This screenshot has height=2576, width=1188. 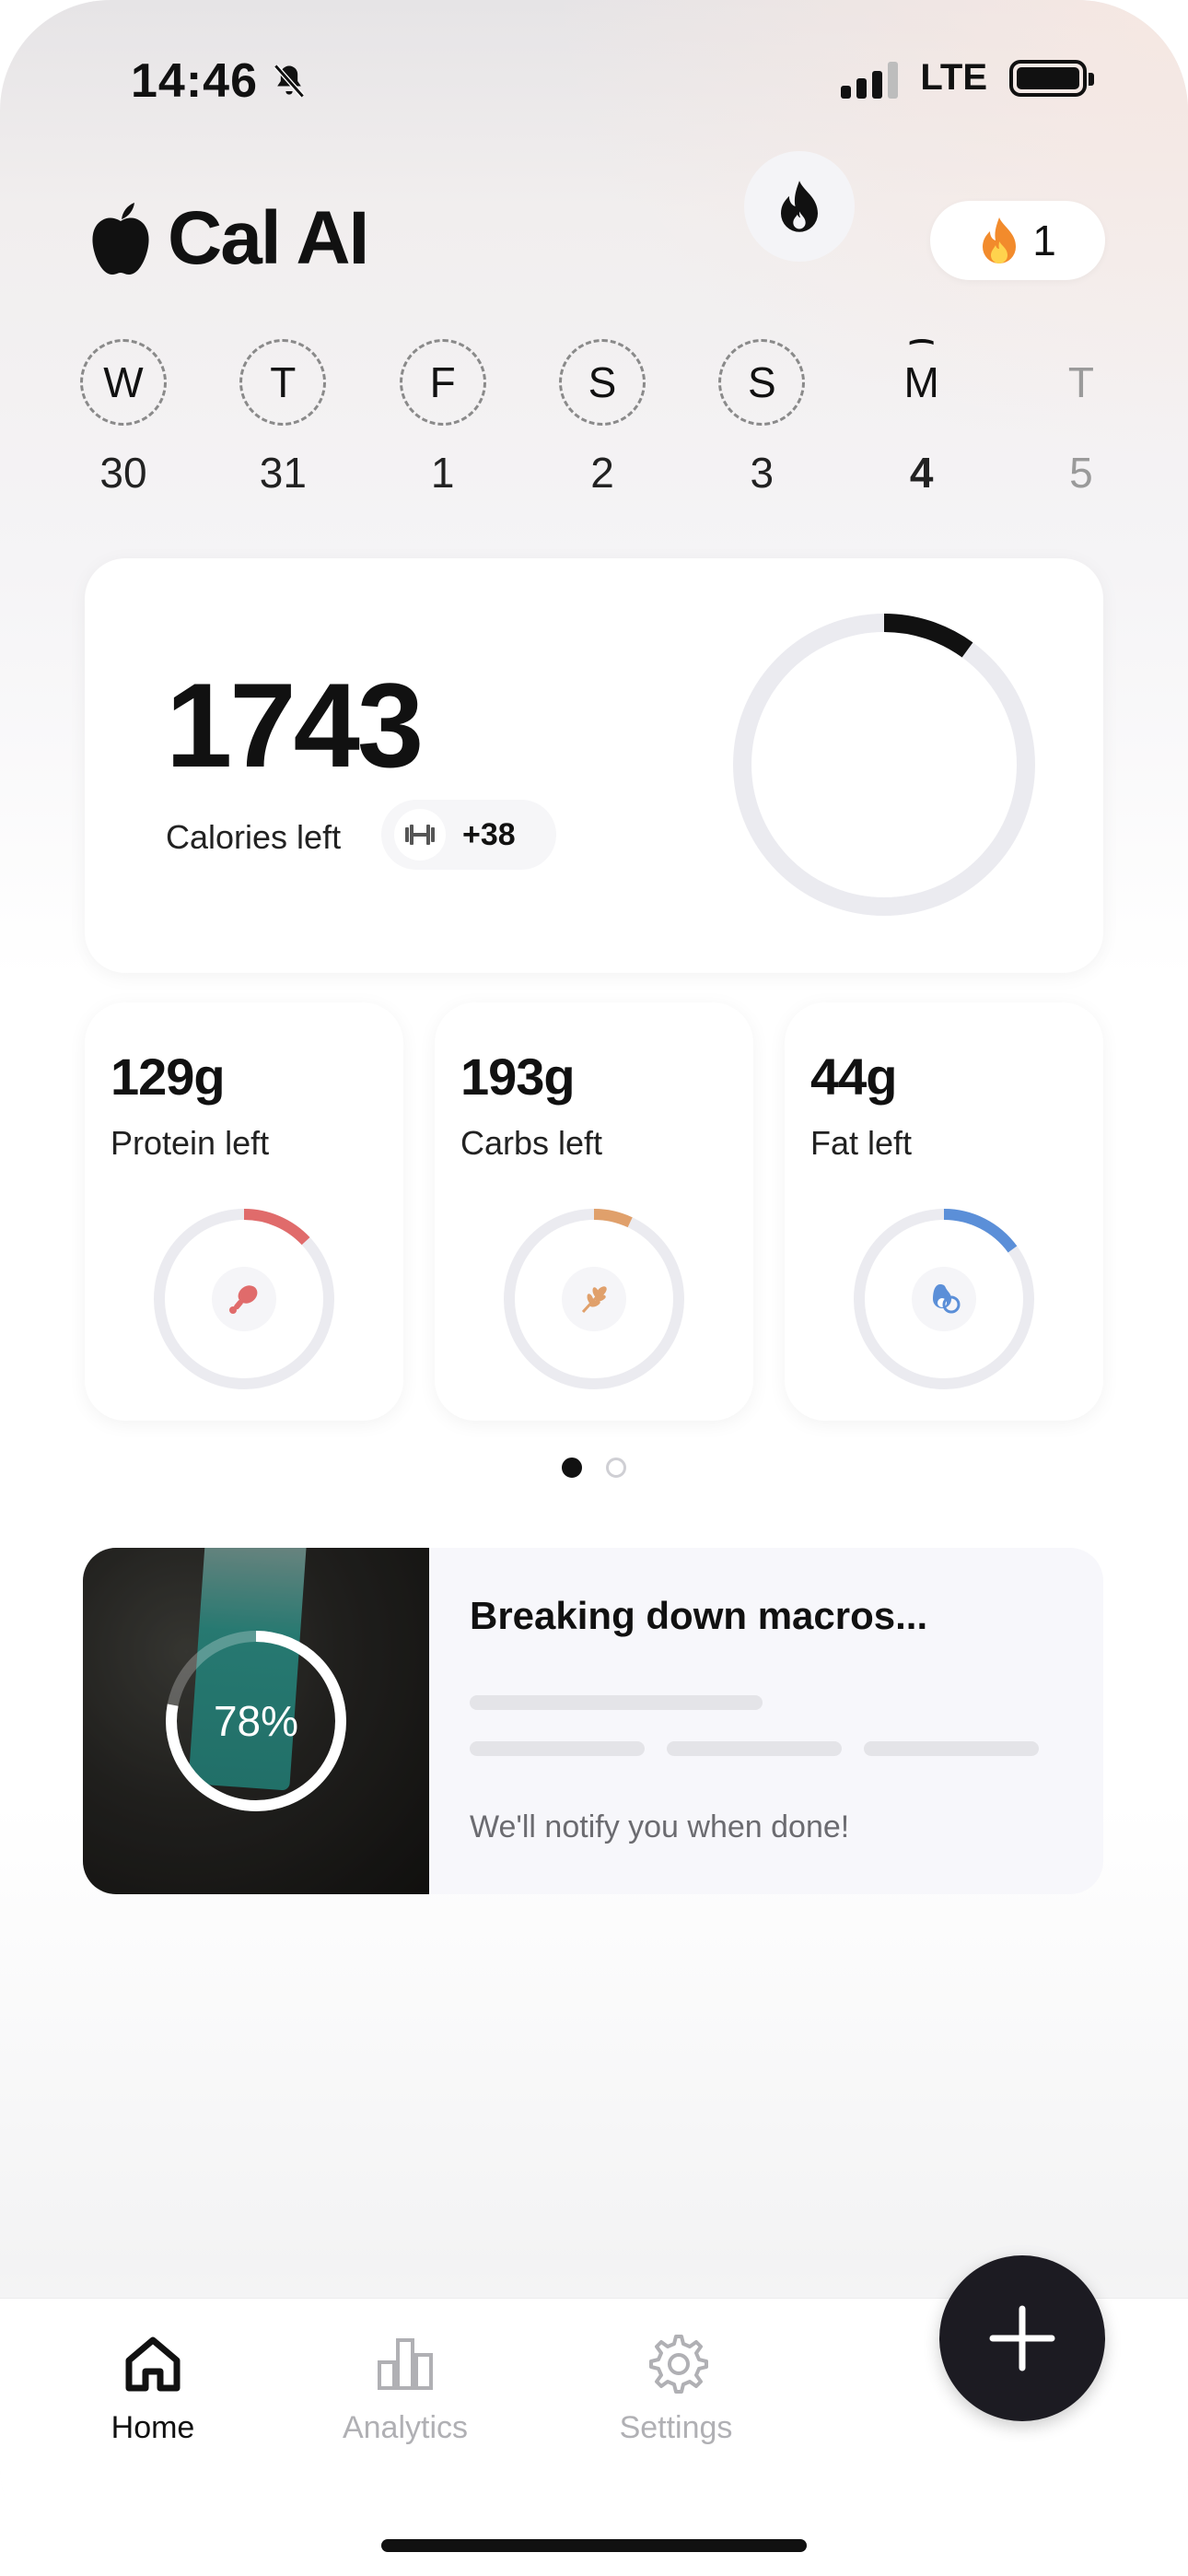 What do you see at coordinates (921, 473) in the screenshot?
I see `day-date: 4` at bounding box center [921, 473].